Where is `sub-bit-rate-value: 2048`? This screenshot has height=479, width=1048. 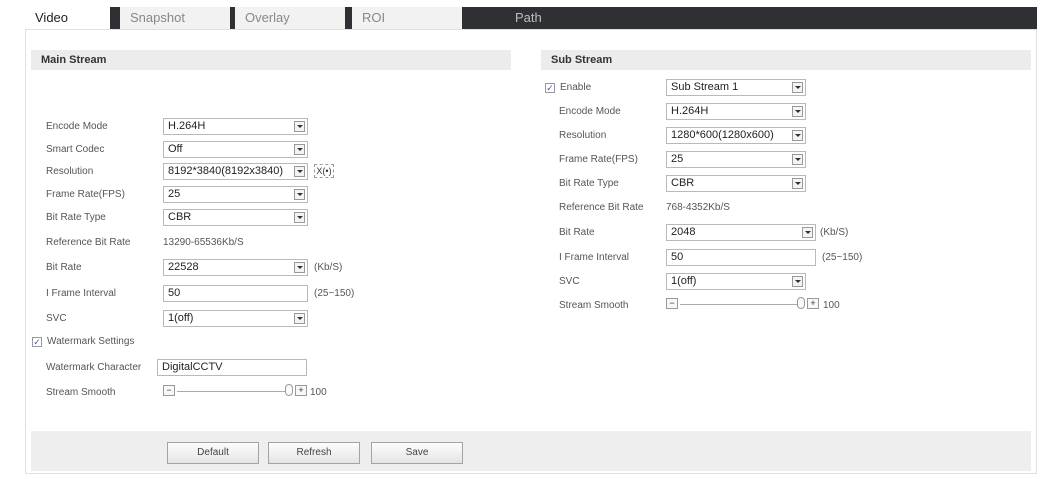
sub-bit-rate-value: 2048 is located at coordinates (683, 232).